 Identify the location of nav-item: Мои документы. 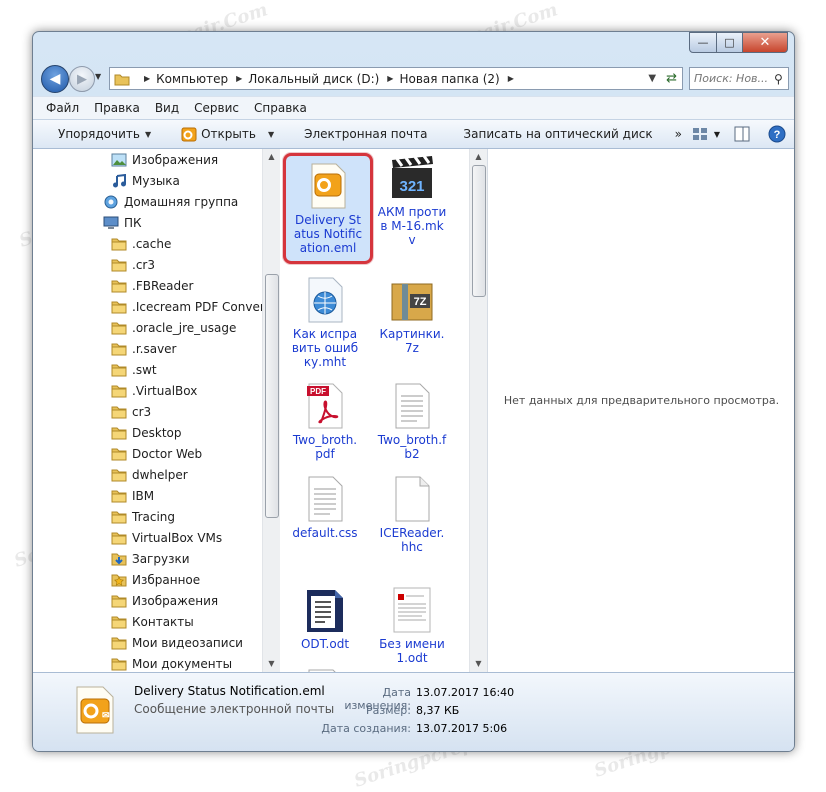
(171, 663).